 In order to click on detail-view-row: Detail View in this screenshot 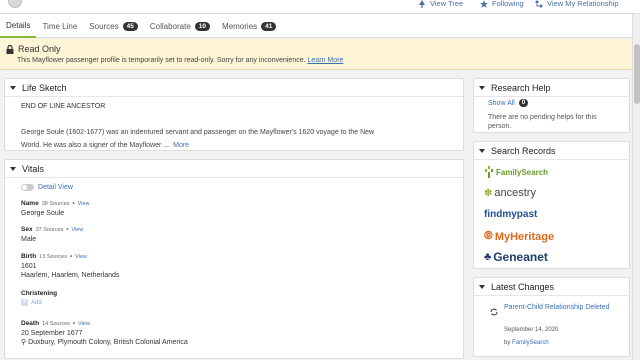, I will do `click(47, 187)`.